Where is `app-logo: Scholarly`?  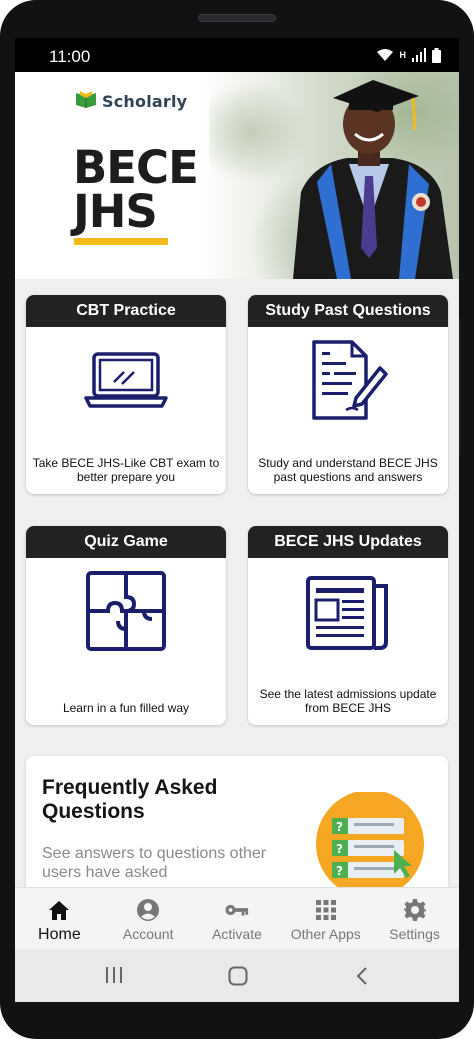
app-logo: Scholarly is located at coordinates (131, 101).